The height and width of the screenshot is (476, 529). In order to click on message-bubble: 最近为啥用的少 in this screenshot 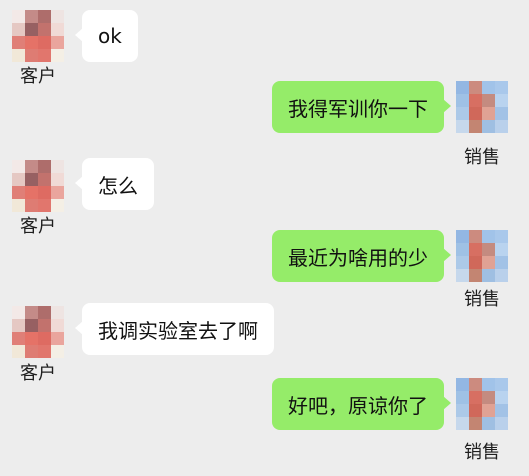, I will do `click(361, 256)`.